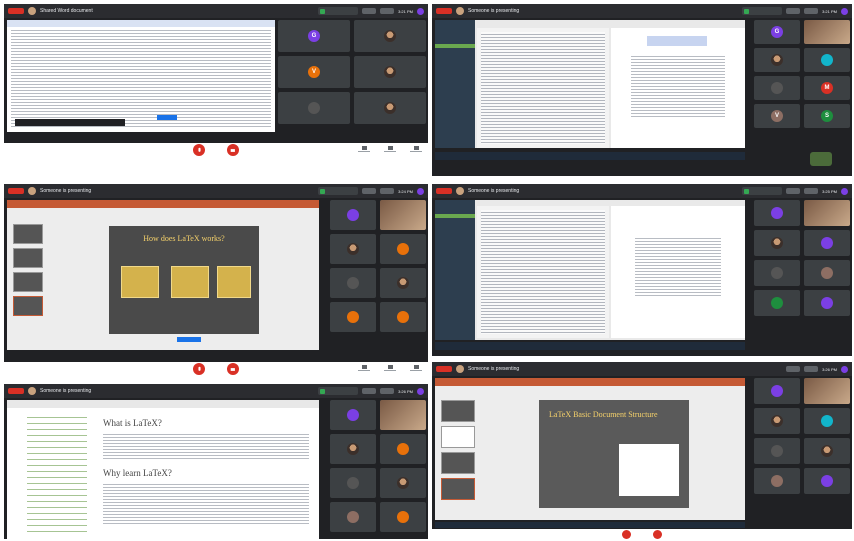 The height and width of the screenshot is (541, 854). What do you see at coordinates (827, 88) in the screenshot?
I see `participant-tile: M` at bounding box center [827, 88].